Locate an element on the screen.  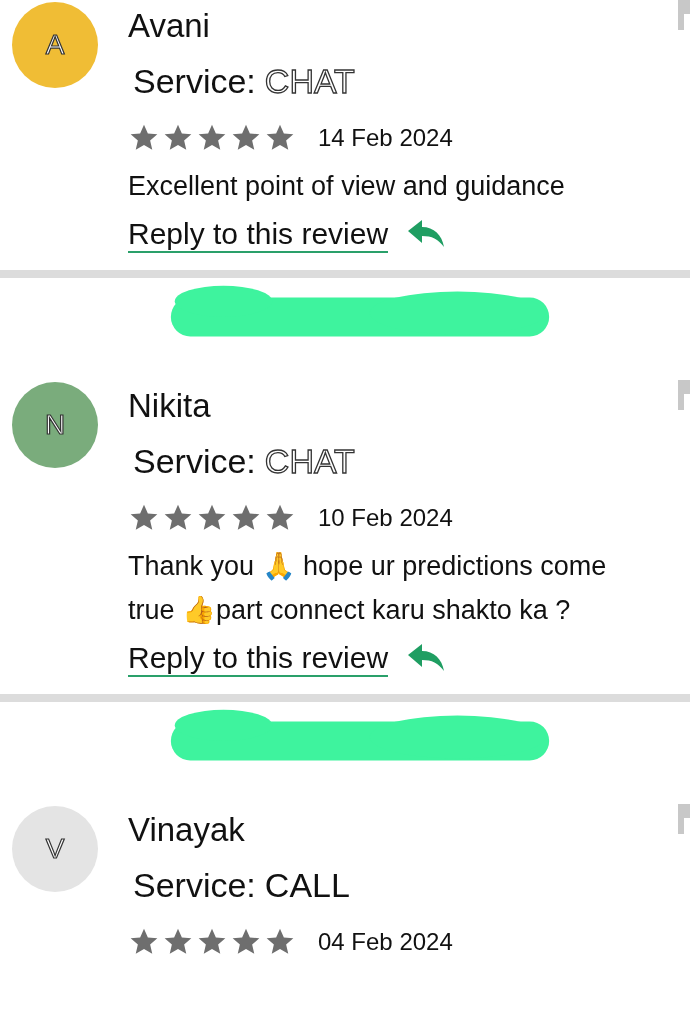
review-comment: Excellent point of view and guidance is located at coordinates (347, 186).